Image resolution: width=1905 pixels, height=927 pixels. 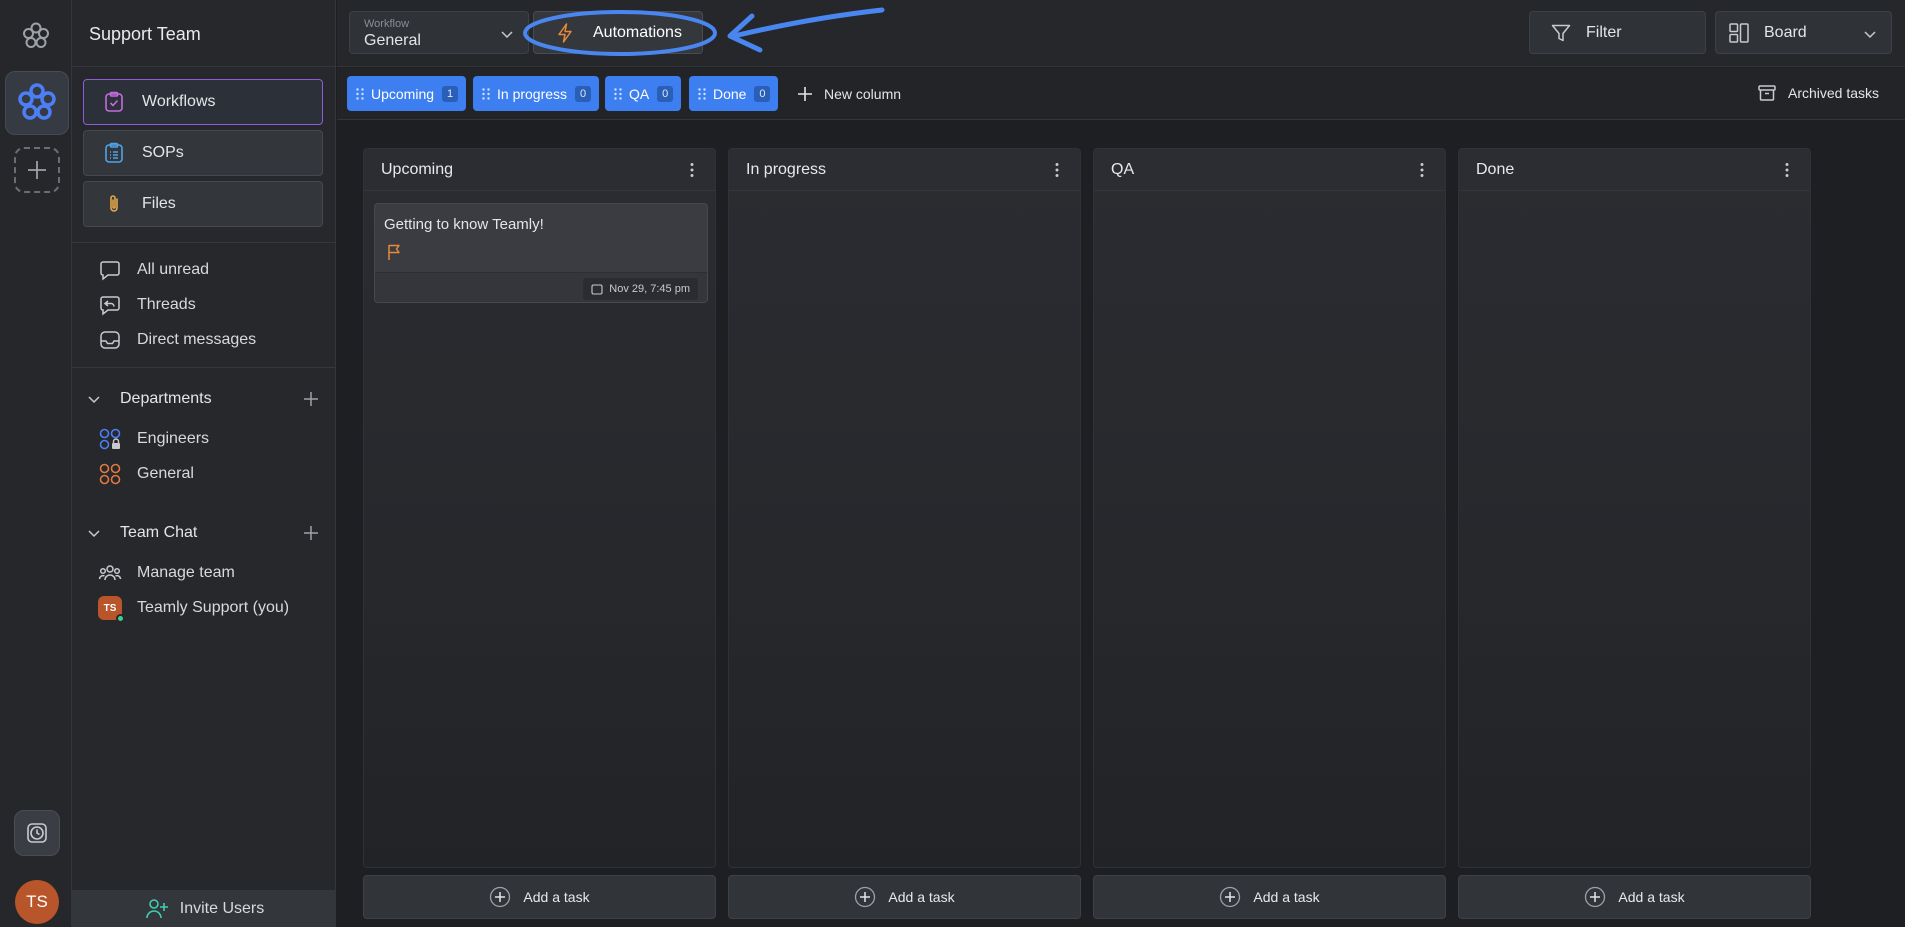 I want to click on sidebar-item-label: Engineers, so click(x=173, y=438).